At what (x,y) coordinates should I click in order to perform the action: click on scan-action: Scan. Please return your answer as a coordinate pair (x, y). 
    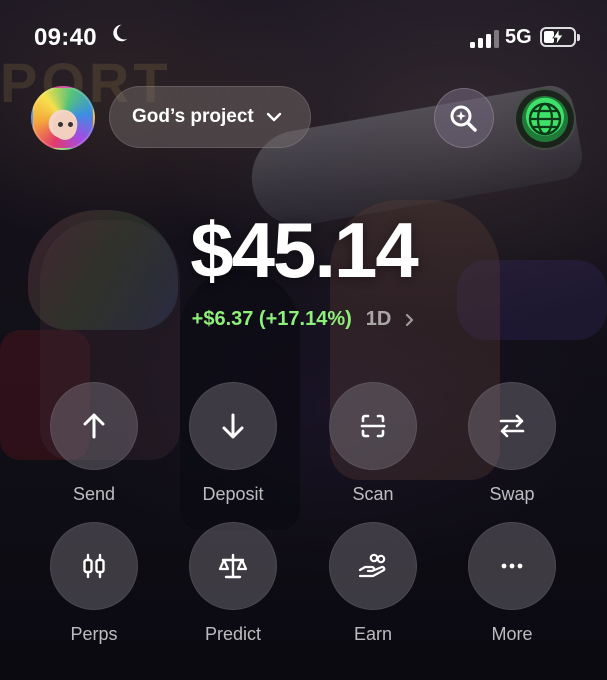
    Looking at the image, I should click on (373, 443).